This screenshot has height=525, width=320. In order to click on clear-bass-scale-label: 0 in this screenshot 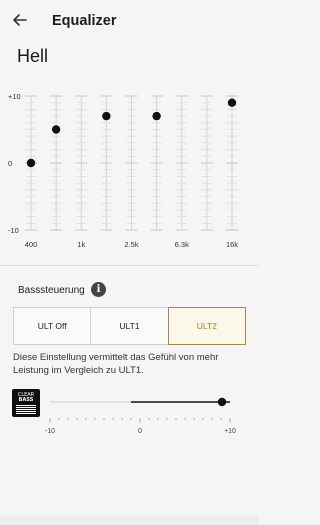, I will do `click(140, 431)`.